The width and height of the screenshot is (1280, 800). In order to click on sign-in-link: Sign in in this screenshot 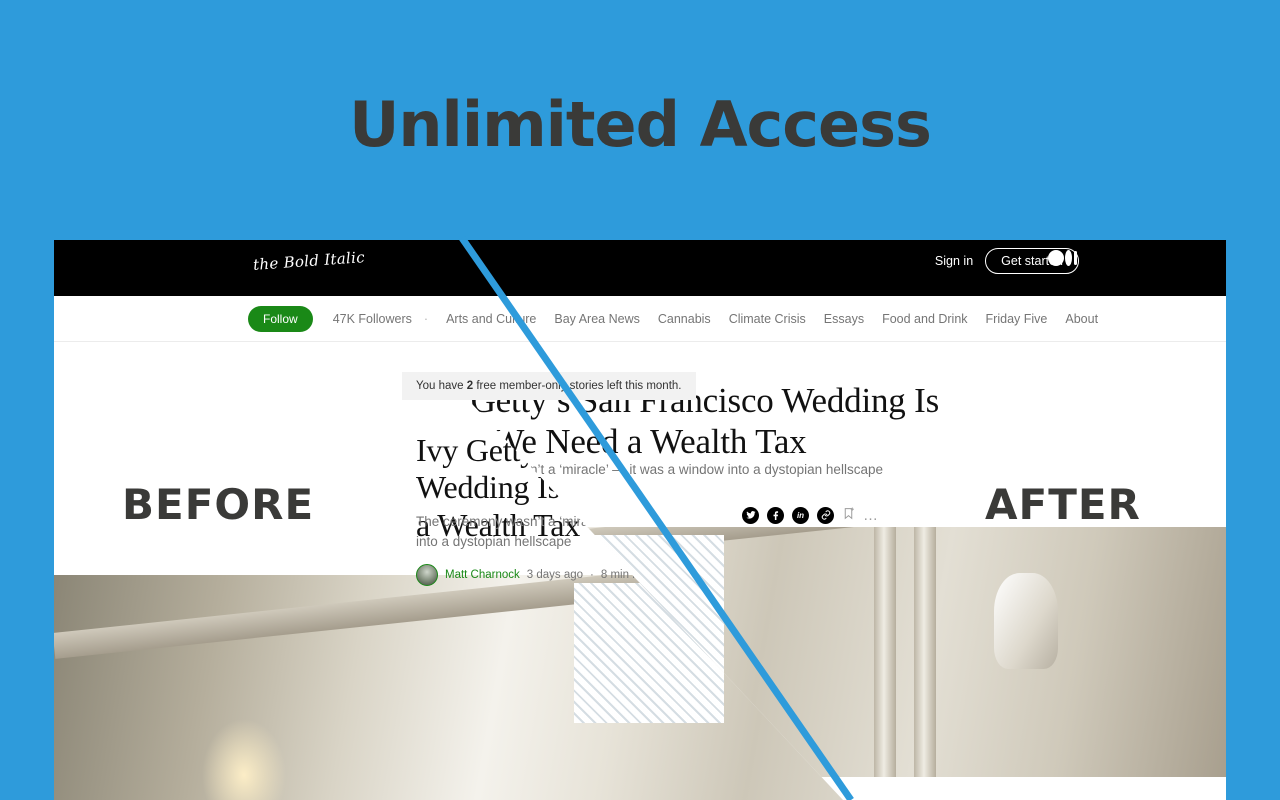, I will do `click(954, 261)`.